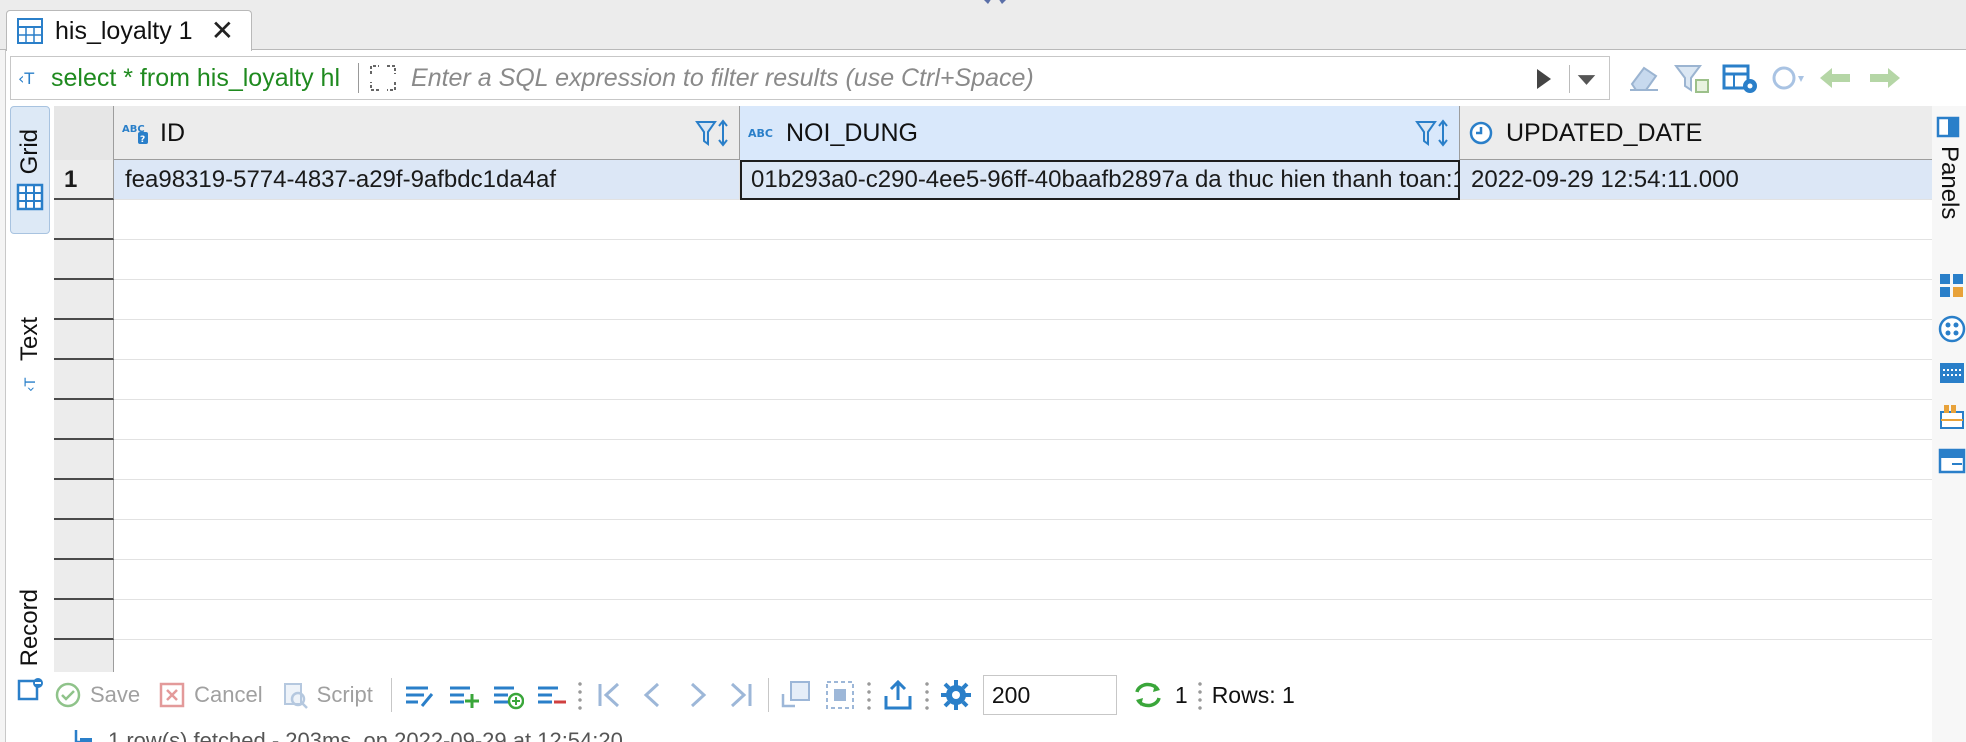 This screenshot has width=1966, height=742. I want to click on panels-label: Panels, so click(1949, 183).